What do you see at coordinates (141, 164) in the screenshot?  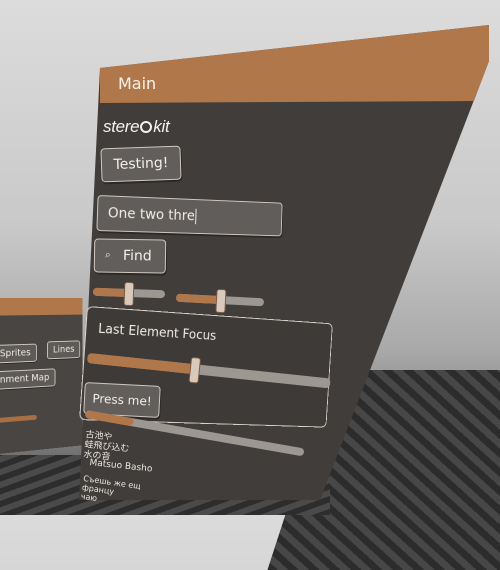 I see `testing-button: Testing!` at bounding box center [141, 164].